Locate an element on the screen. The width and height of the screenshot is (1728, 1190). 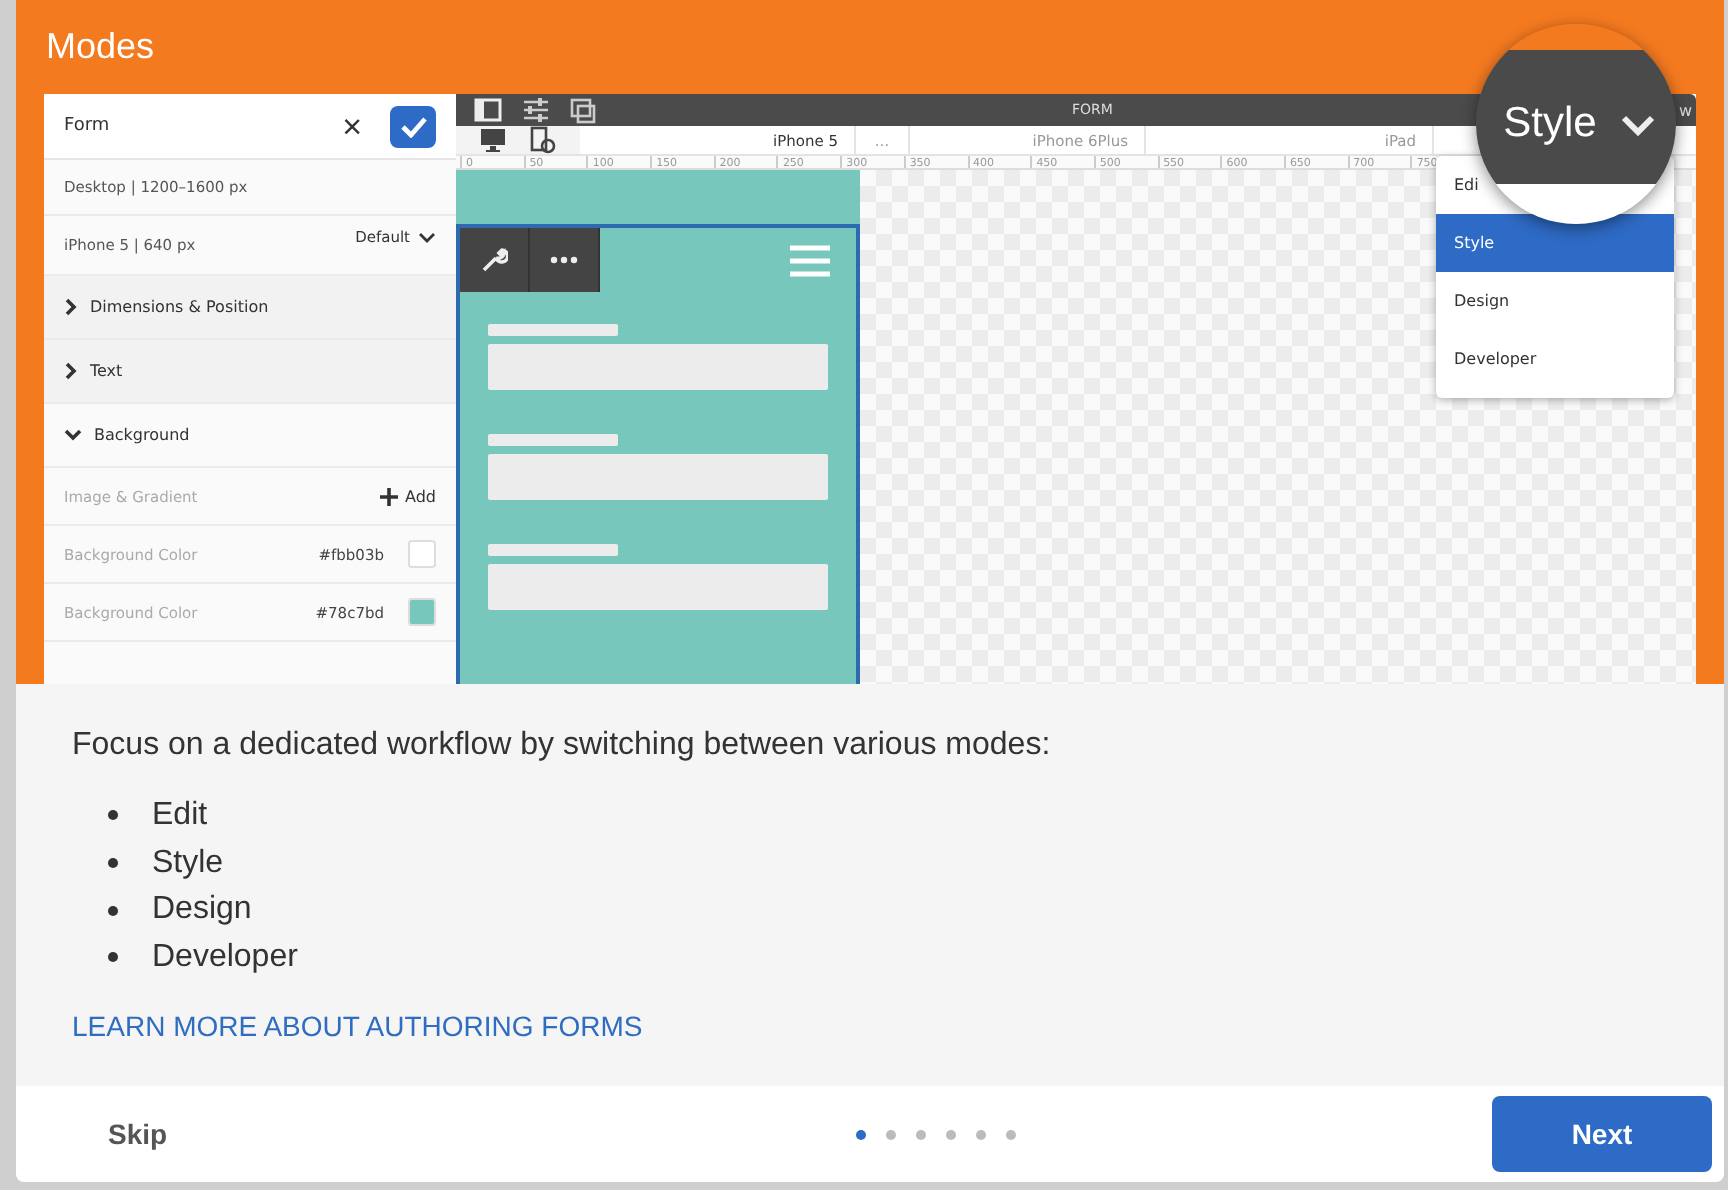
mode-selector: Style is located at coordinates (1580, 124).